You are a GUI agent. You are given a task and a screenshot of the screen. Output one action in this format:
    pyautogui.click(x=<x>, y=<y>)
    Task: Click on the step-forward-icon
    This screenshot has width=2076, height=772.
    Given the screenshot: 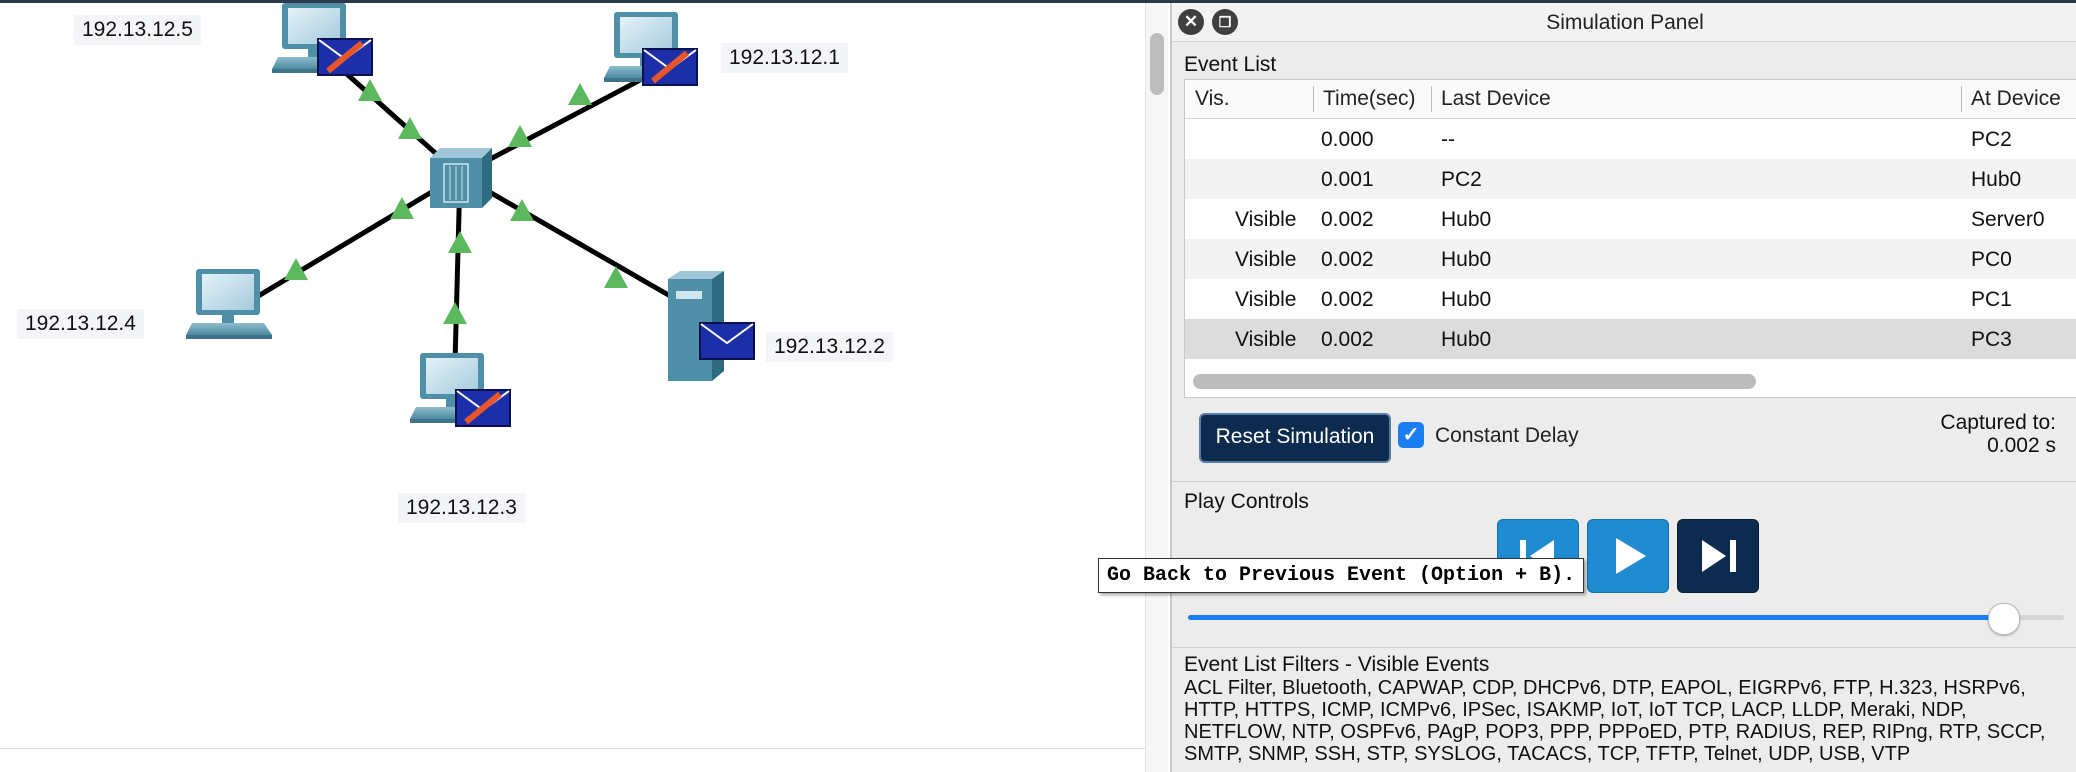 What is the action you would take?
    pyautogui.click(x=1719, y=556)
    